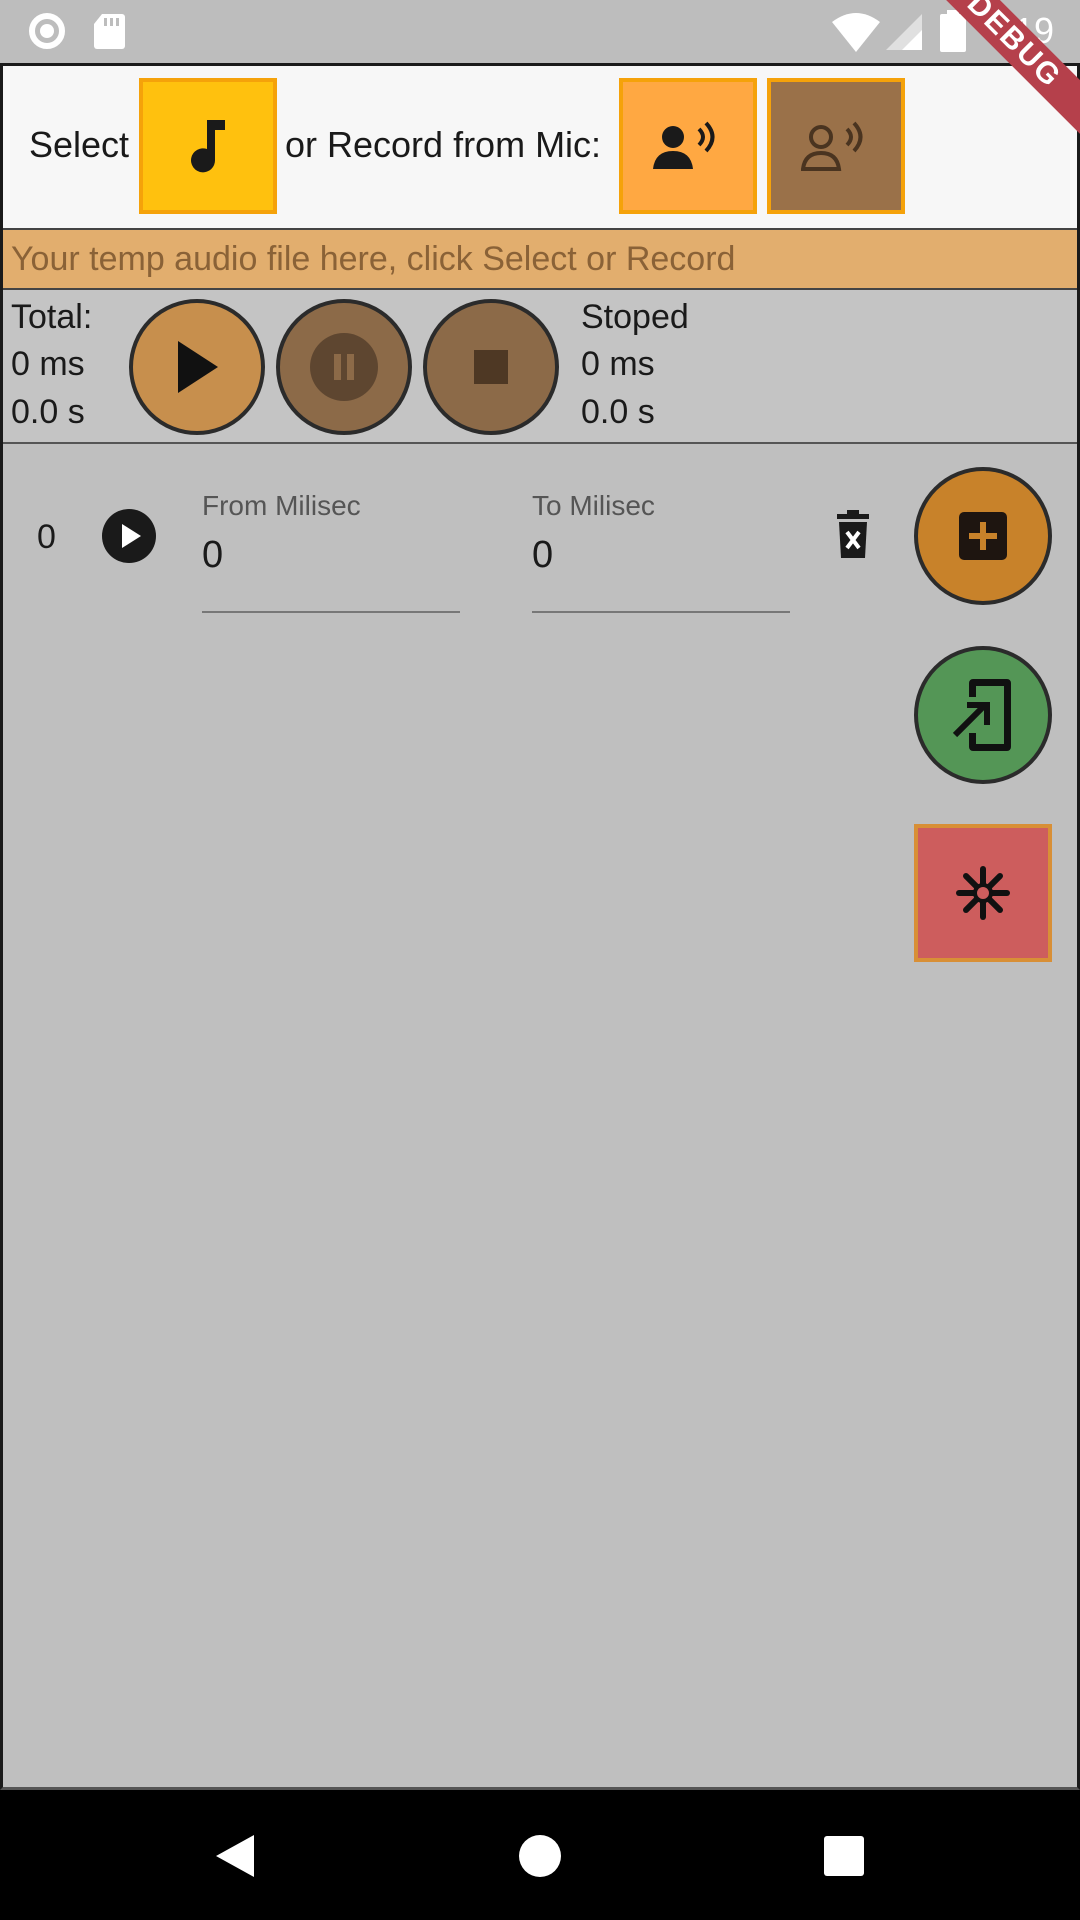  Describe the element at coordinates (48, 364) in the screenshot. I see `total-ms: 0 ms` at that location.